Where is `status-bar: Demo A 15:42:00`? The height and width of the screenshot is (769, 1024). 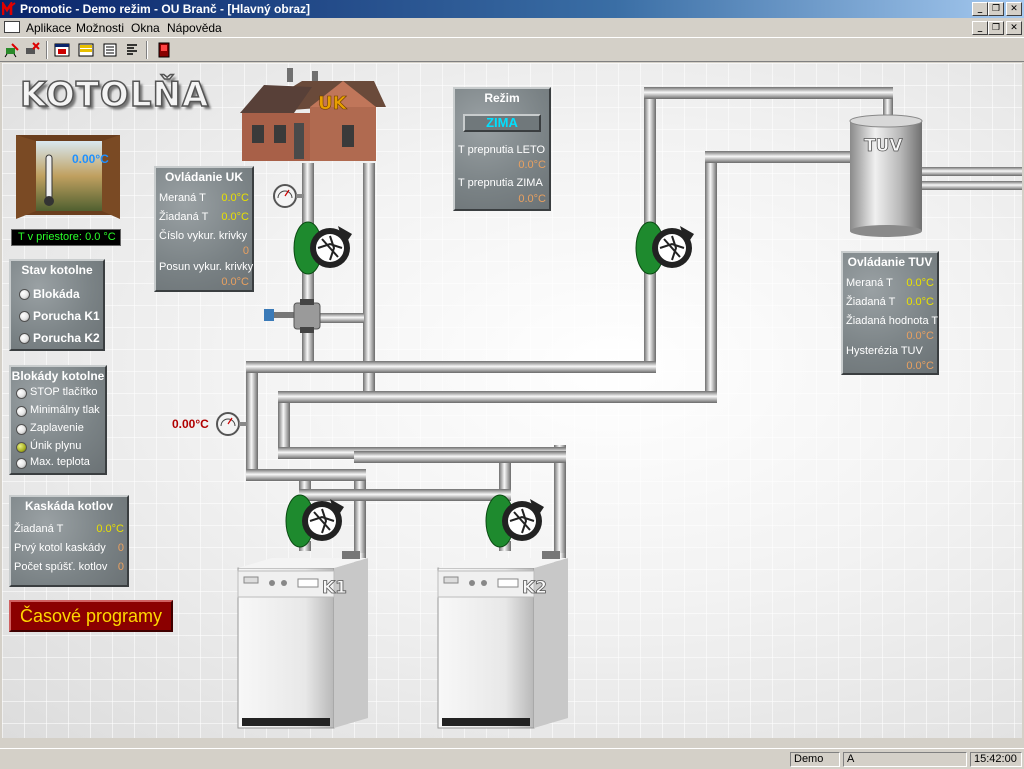 status-bar: Demo A 15:42:00 is located at coordinates (512, 758).